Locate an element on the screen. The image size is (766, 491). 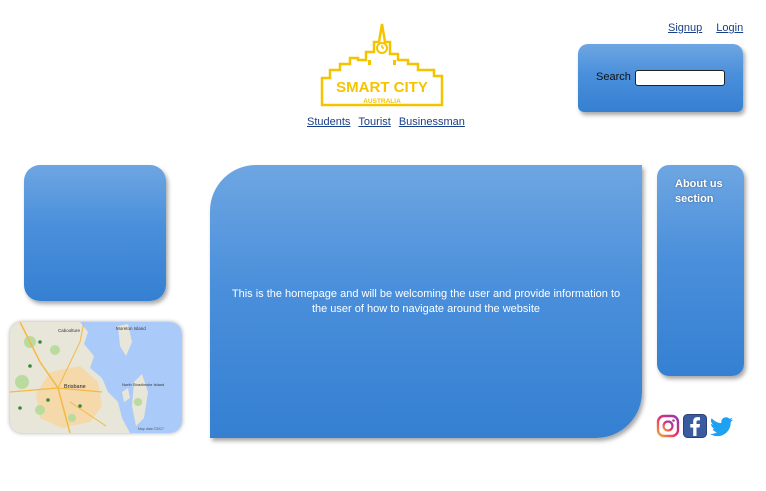
logo-title: SMART CITY is located at coordinates (382, 87).